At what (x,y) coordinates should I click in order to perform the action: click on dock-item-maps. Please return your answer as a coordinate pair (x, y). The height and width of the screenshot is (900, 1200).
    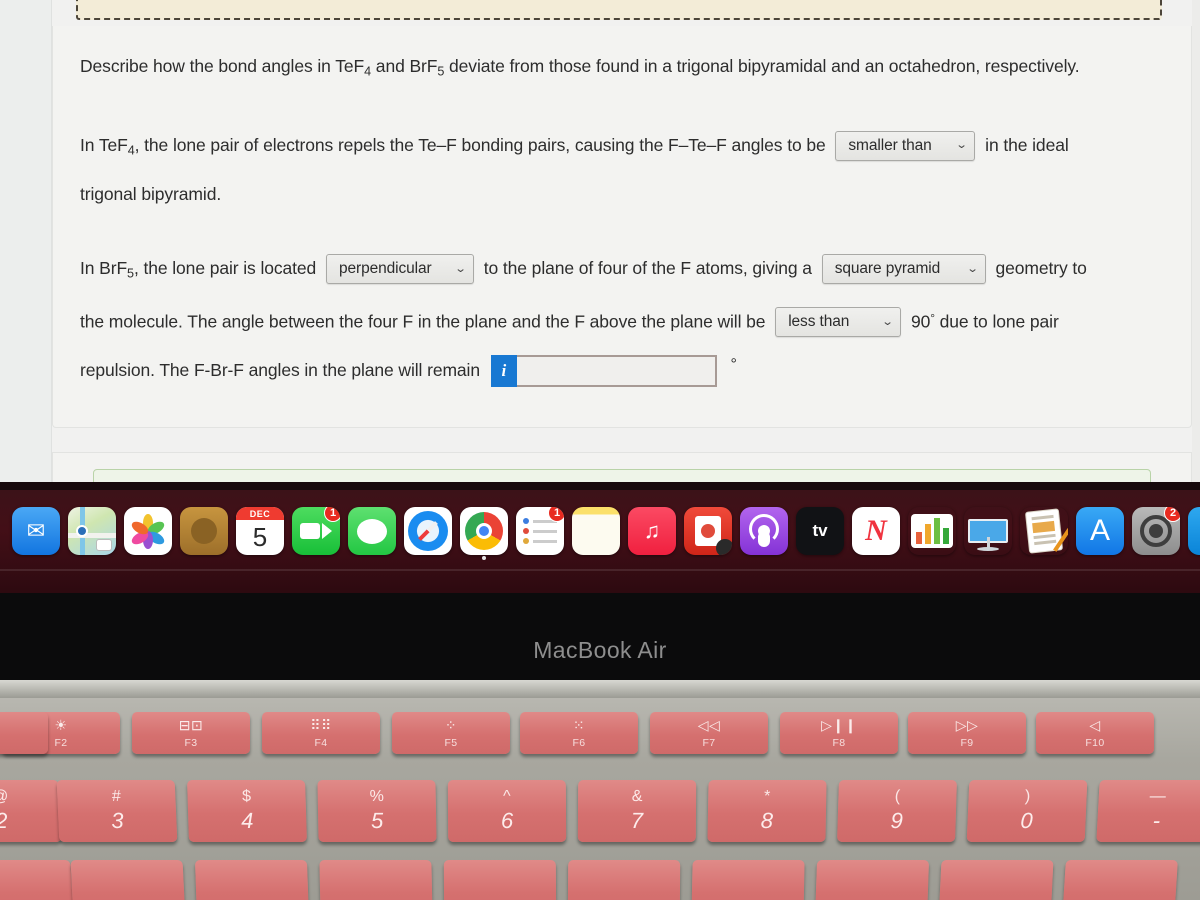
    Looking at the image, I should click on (92, 531).